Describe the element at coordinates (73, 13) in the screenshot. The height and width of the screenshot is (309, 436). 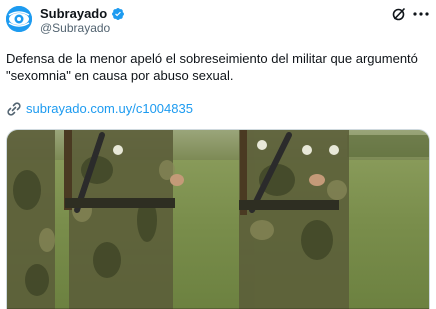
I see `author-display-name: Subrayado` at that location.